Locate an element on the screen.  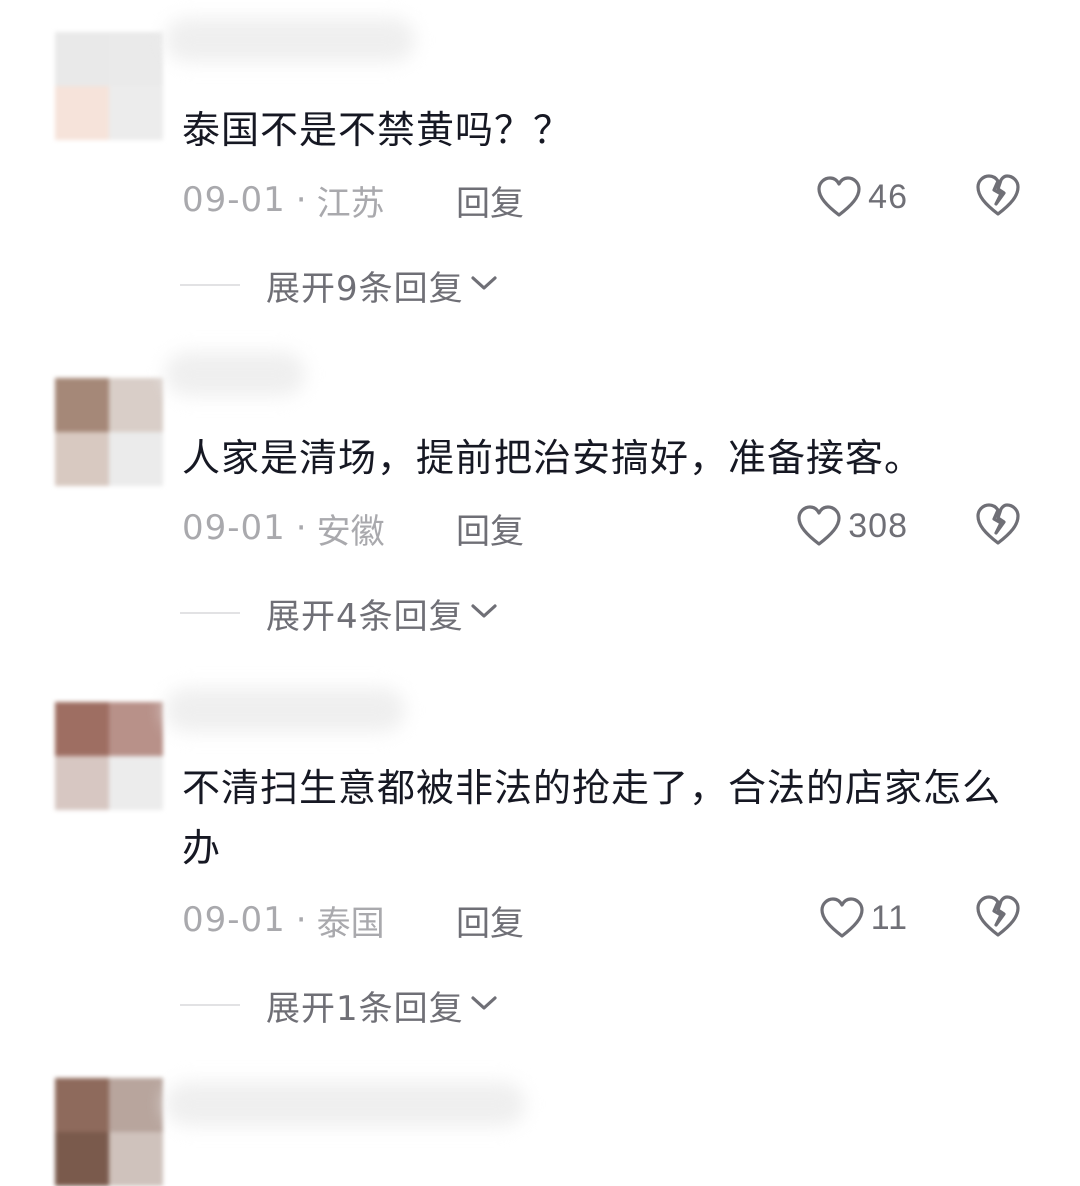
comment-meta: 09-01 · 泰国 回复 is located at coordinates (353, 920).